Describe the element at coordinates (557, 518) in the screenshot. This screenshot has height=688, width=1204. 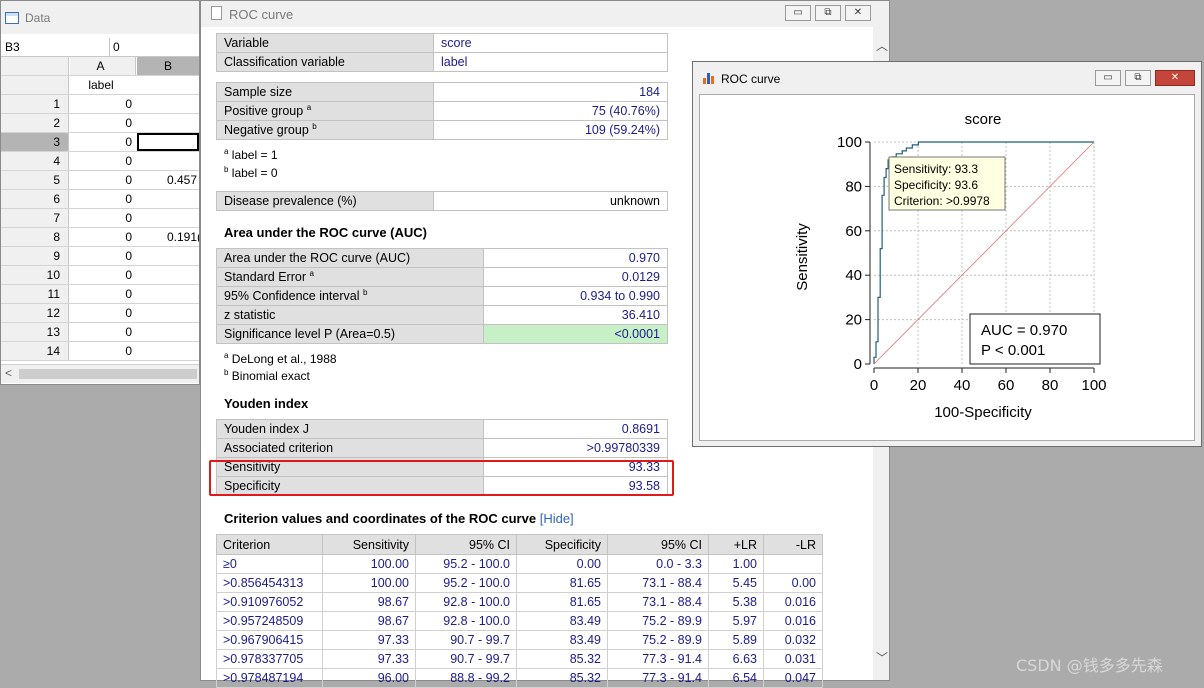
I see `hide-link: [Hide]` at that location.